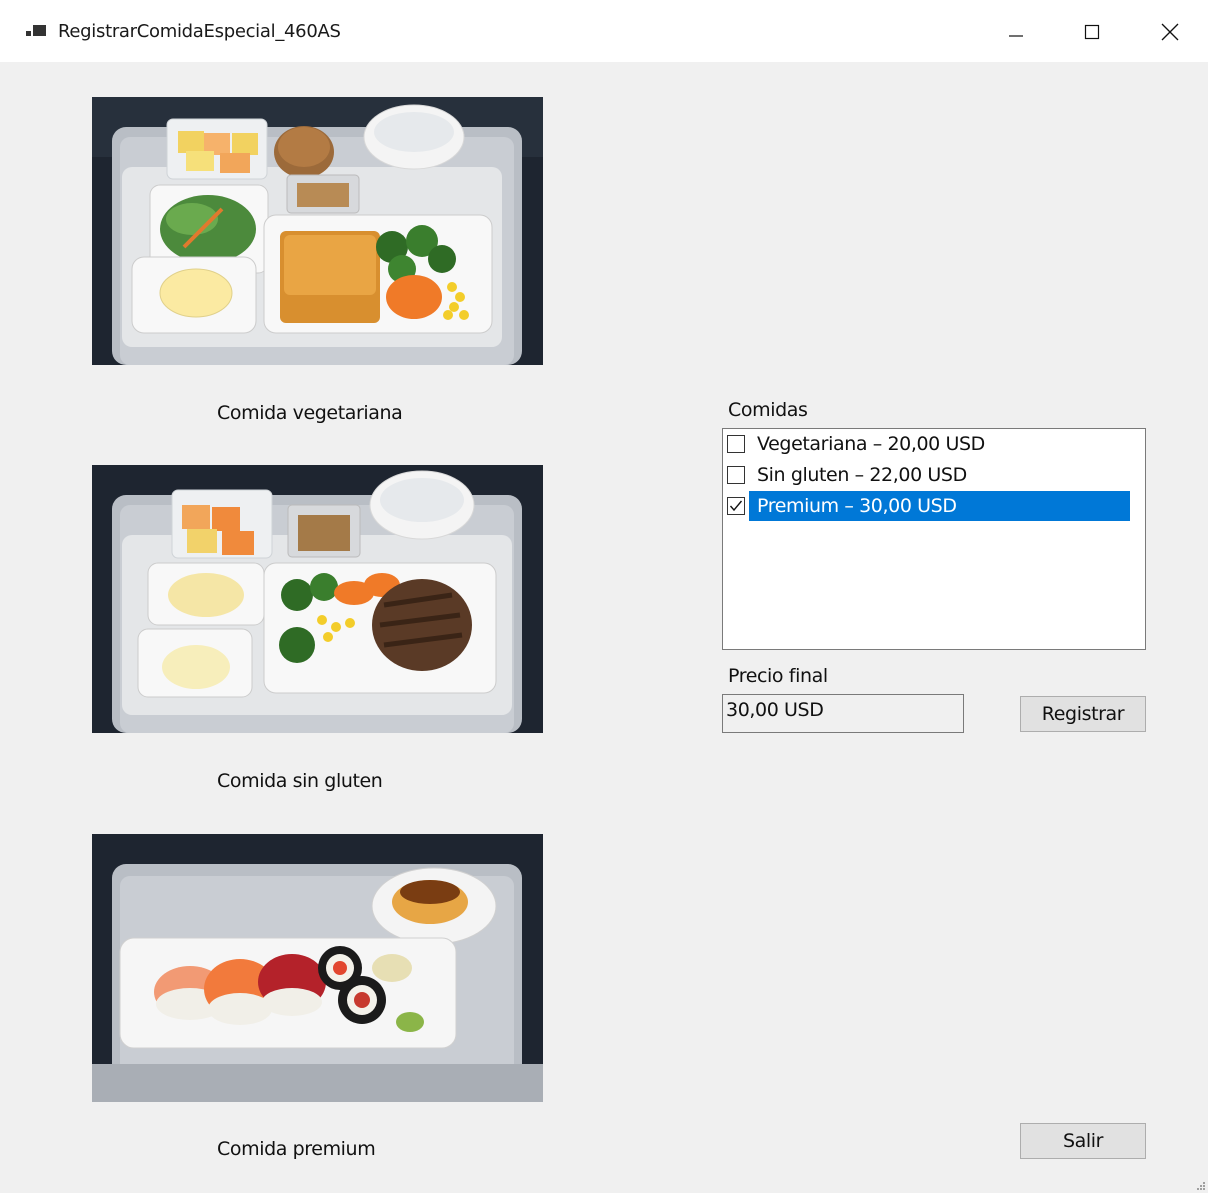  I want to click on vegetarian-meal-image, so click(317, 231).